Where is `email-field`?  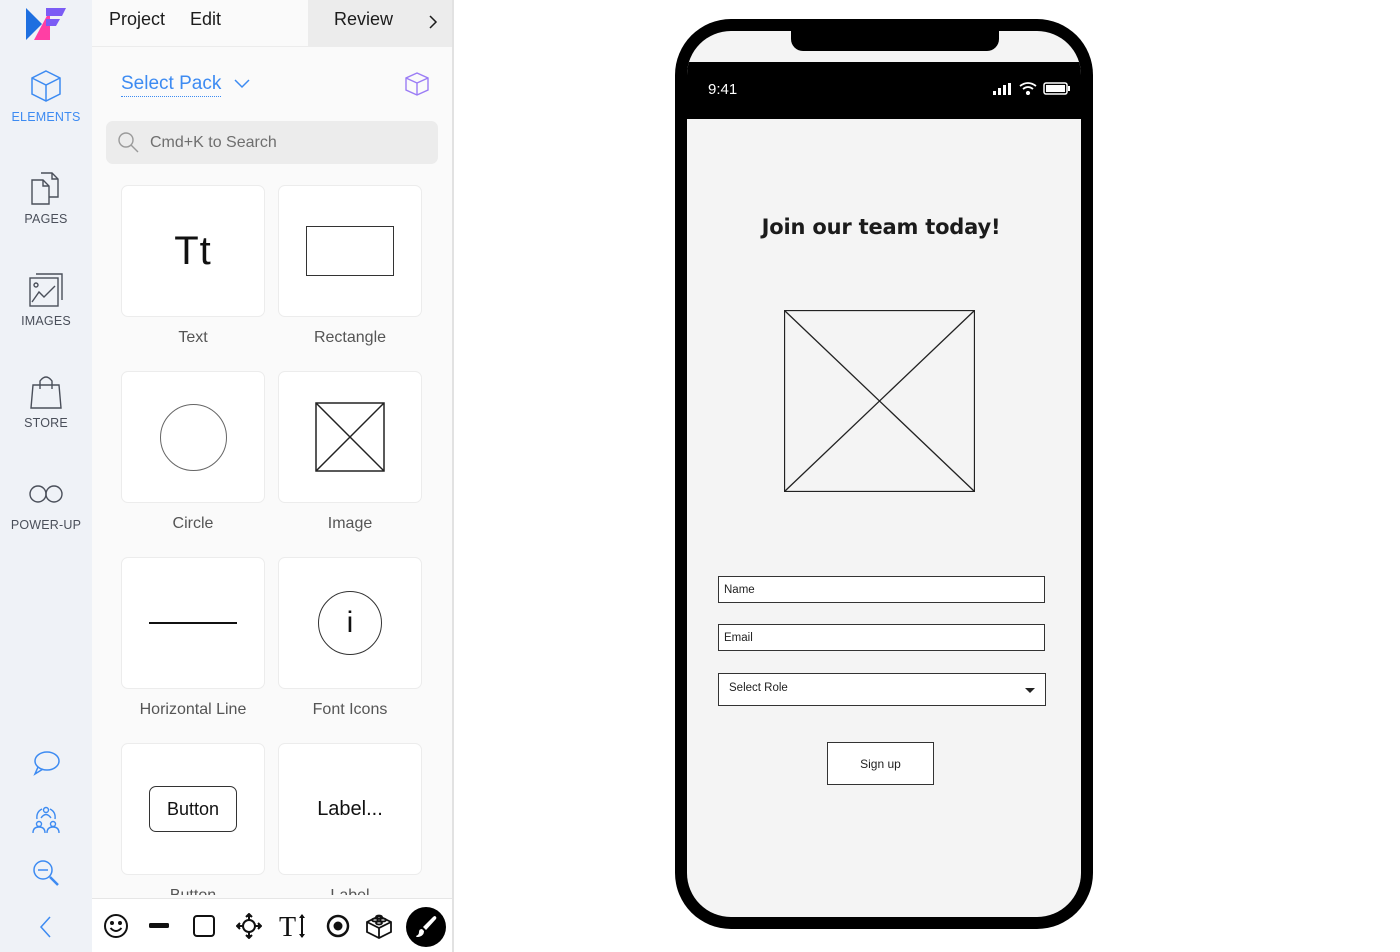
email-field is located at coordinates (881, 637).